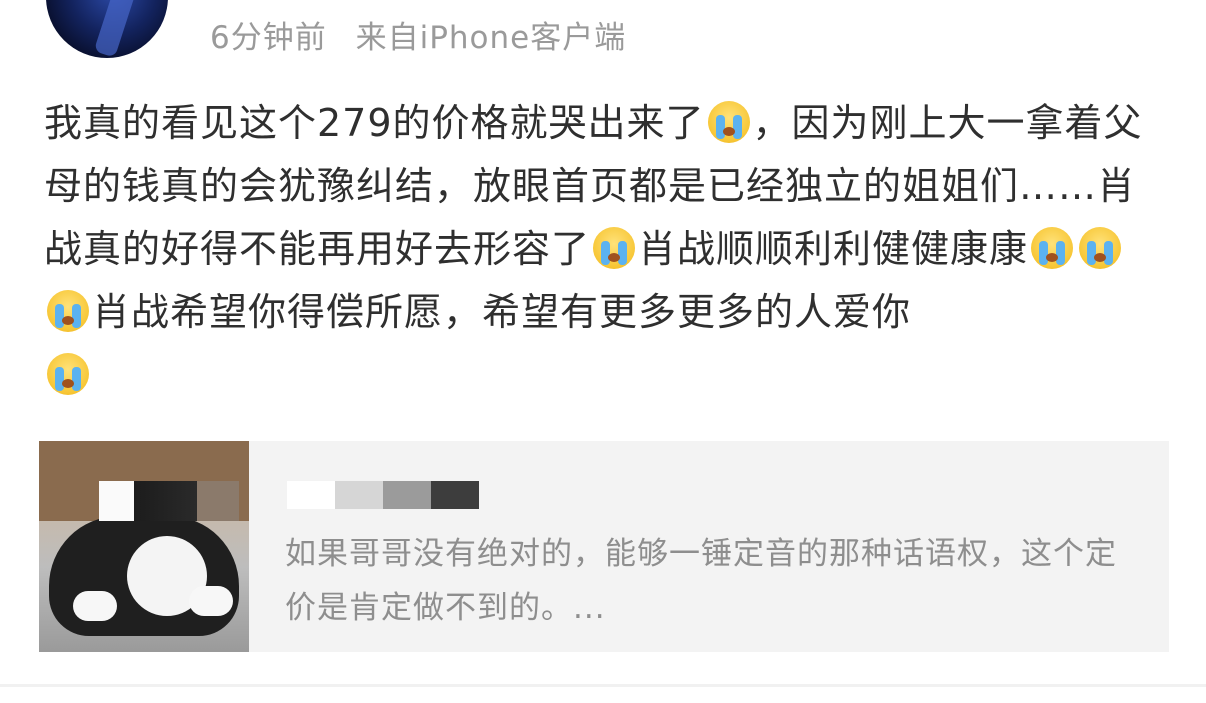  What do you see at coordinates (383, 495) in the screenshot?
I see `card-title-redacted` at bounding box center [383, 495].